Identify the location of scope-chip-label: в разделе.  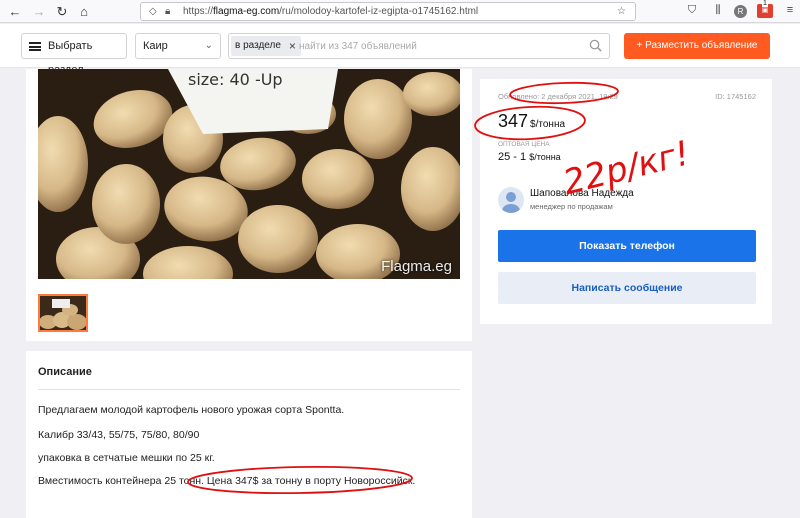
(258, 45).